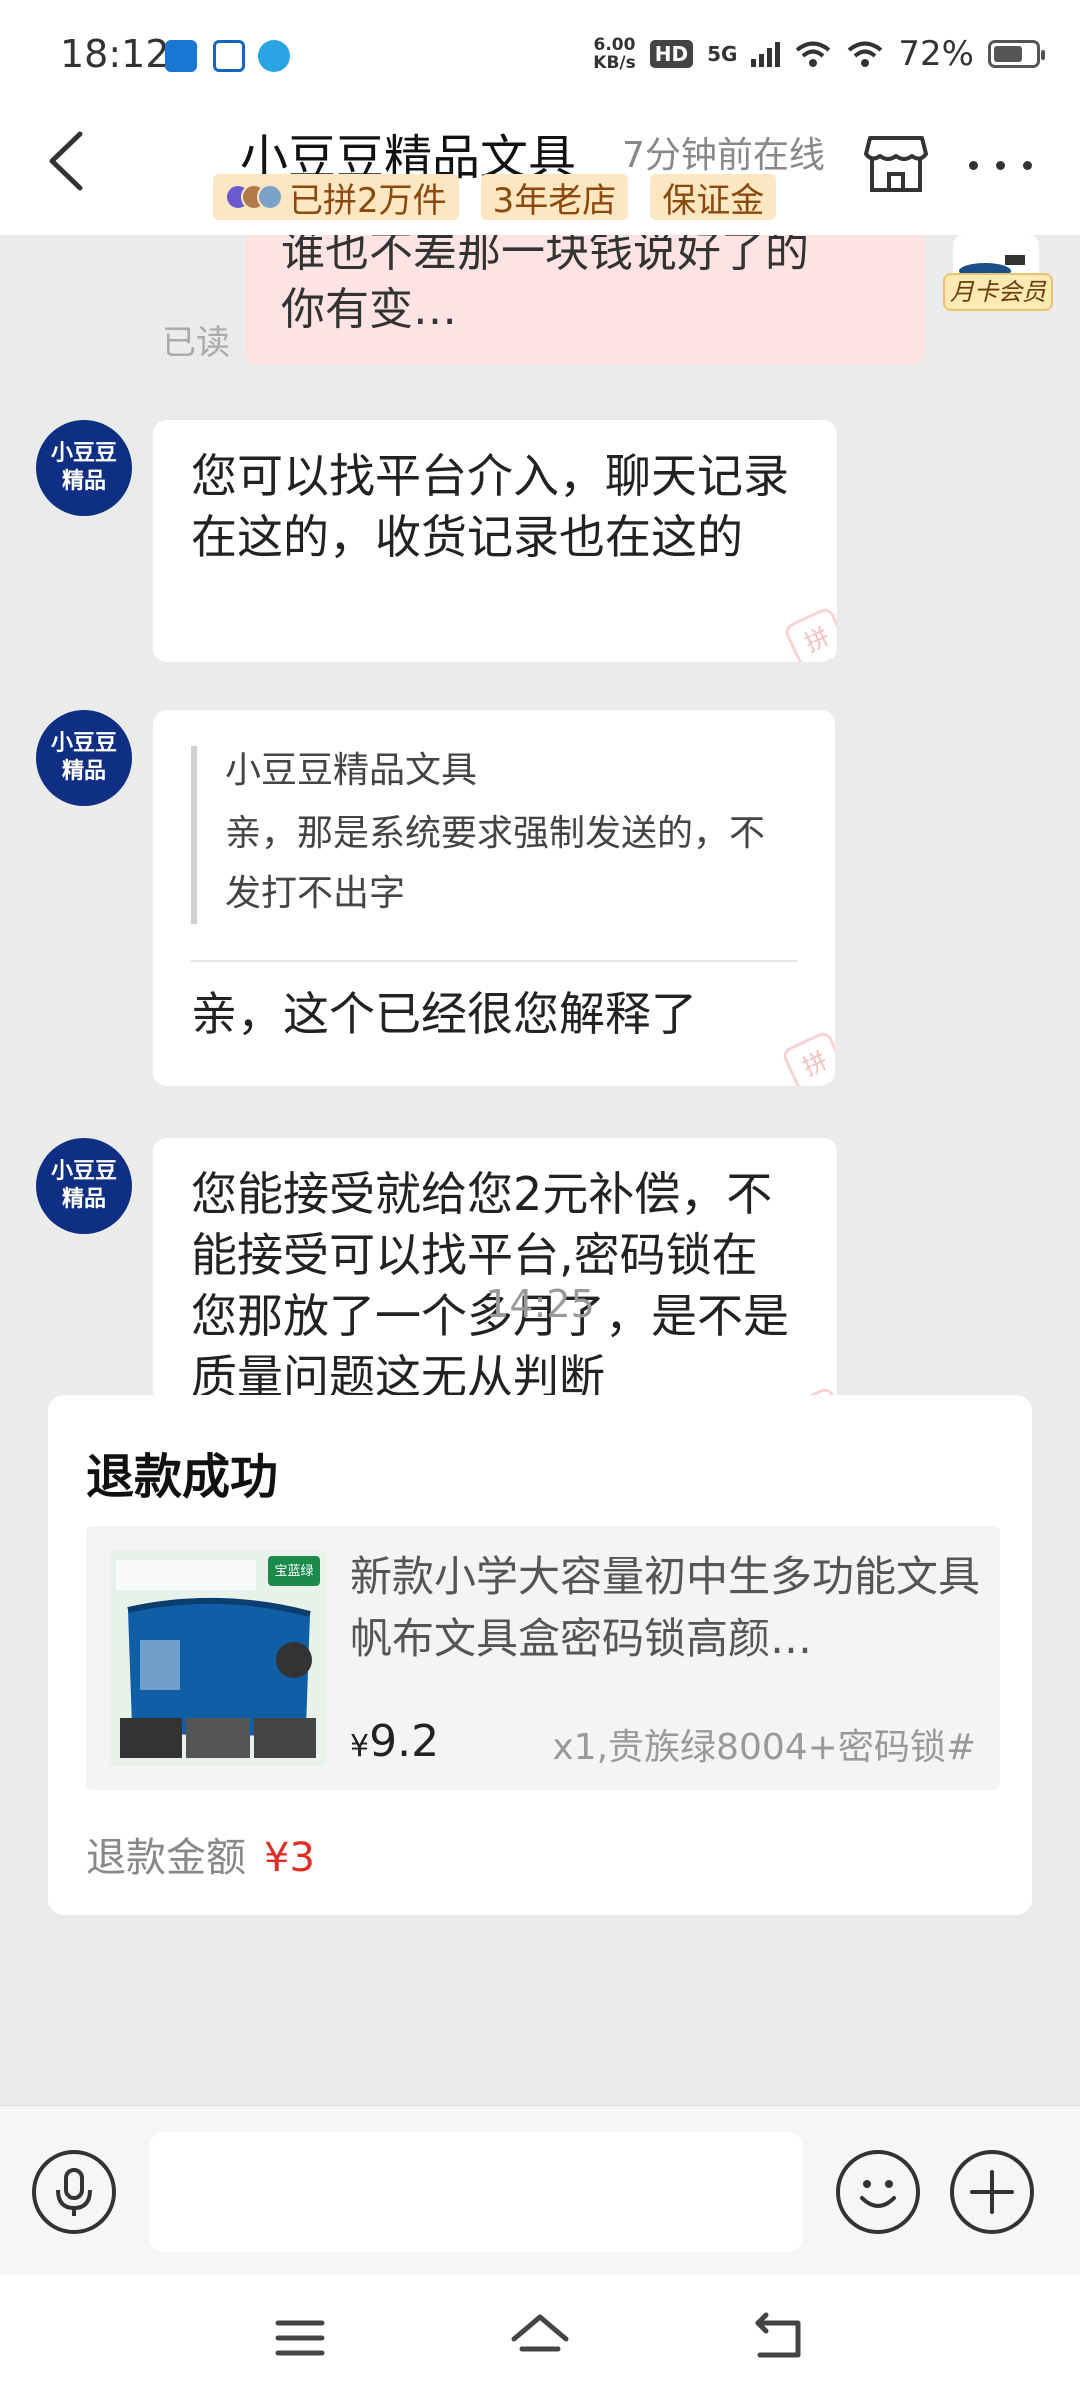  Describe the element at coordinates (614, 63) in the screenshot. I see `network-speed-unit: KB/s` at that location.